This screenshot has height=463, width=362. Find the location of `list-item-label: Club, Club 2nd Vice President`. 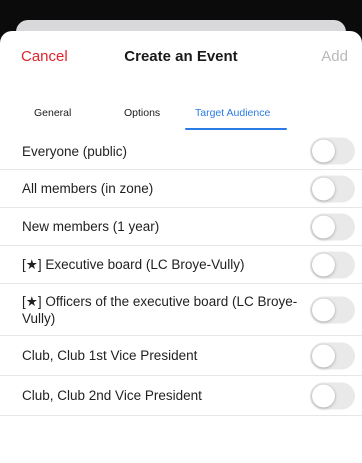

list-item-label: Club, Club 2nd Vice President is located at coordinates (112, 395).